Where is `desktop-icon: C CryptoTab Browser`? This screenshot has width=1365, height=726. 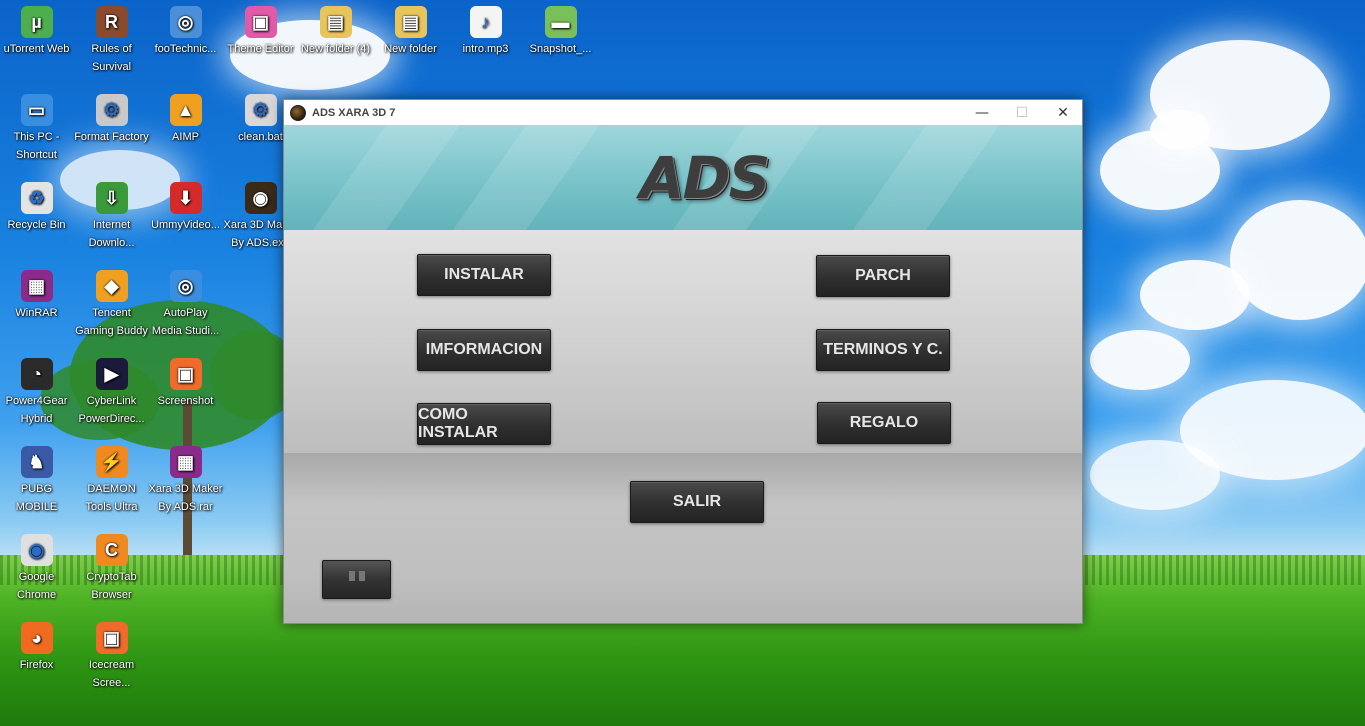
desktop-icon: C CryptoTab Browser is located at coordinates (111, 569).